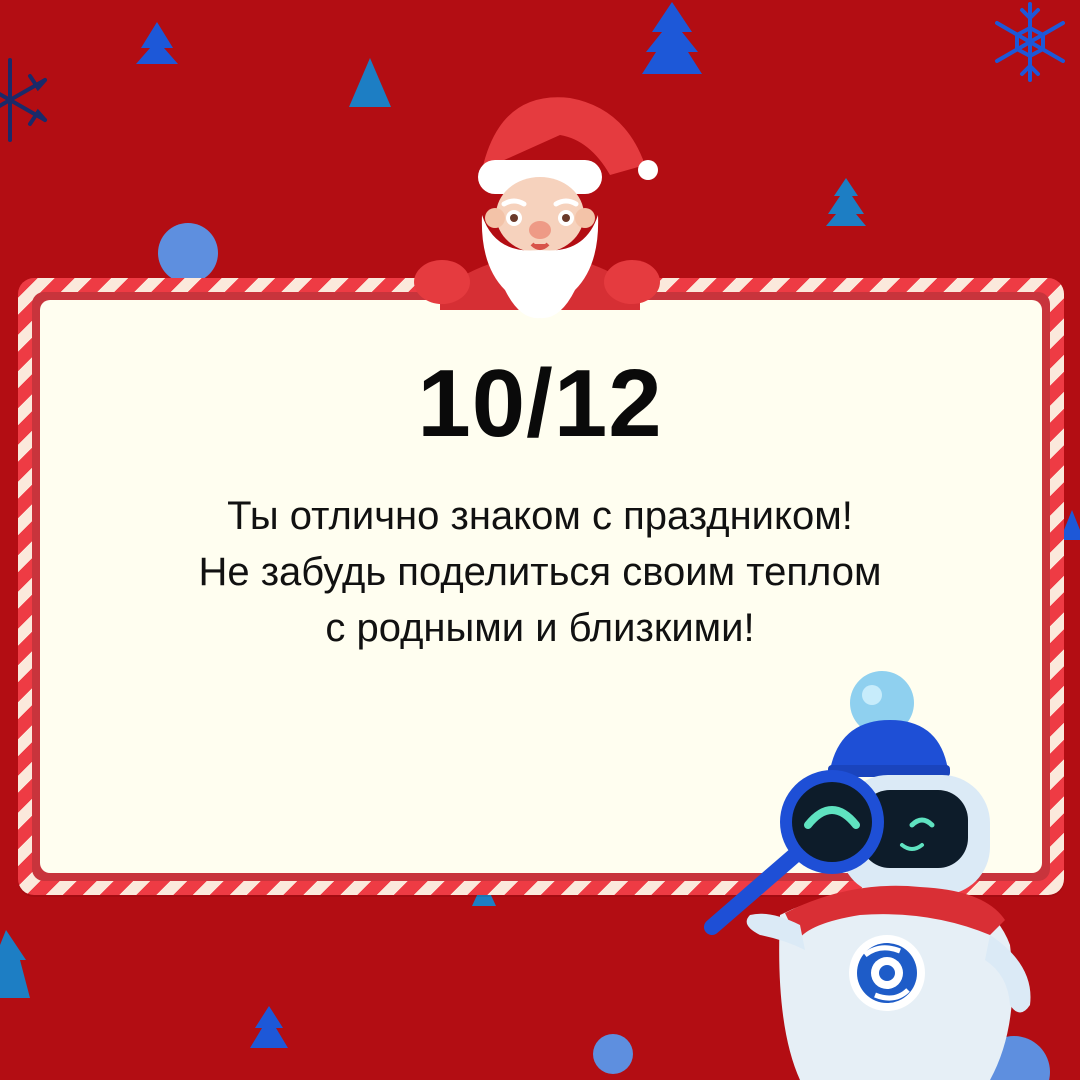 This screenshot has height=1080, width=1080. Describe the element at coordinates (537, 208) in the screenshot. I see `santa-claus-icon` at that location.